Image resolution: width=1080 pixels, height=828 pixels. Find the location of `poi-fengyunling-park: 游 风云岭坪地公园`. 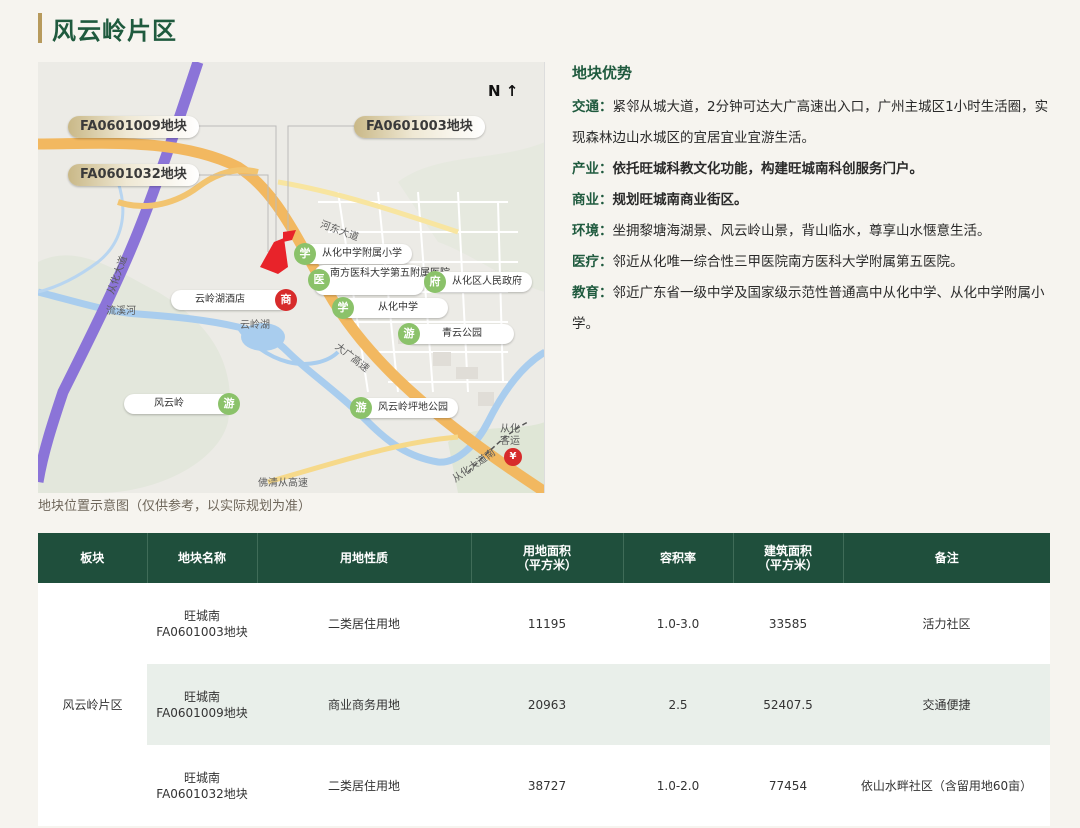

poi-fengyunling-park: 游 风云岭坪地公园 is located at coordinates (404, 408).